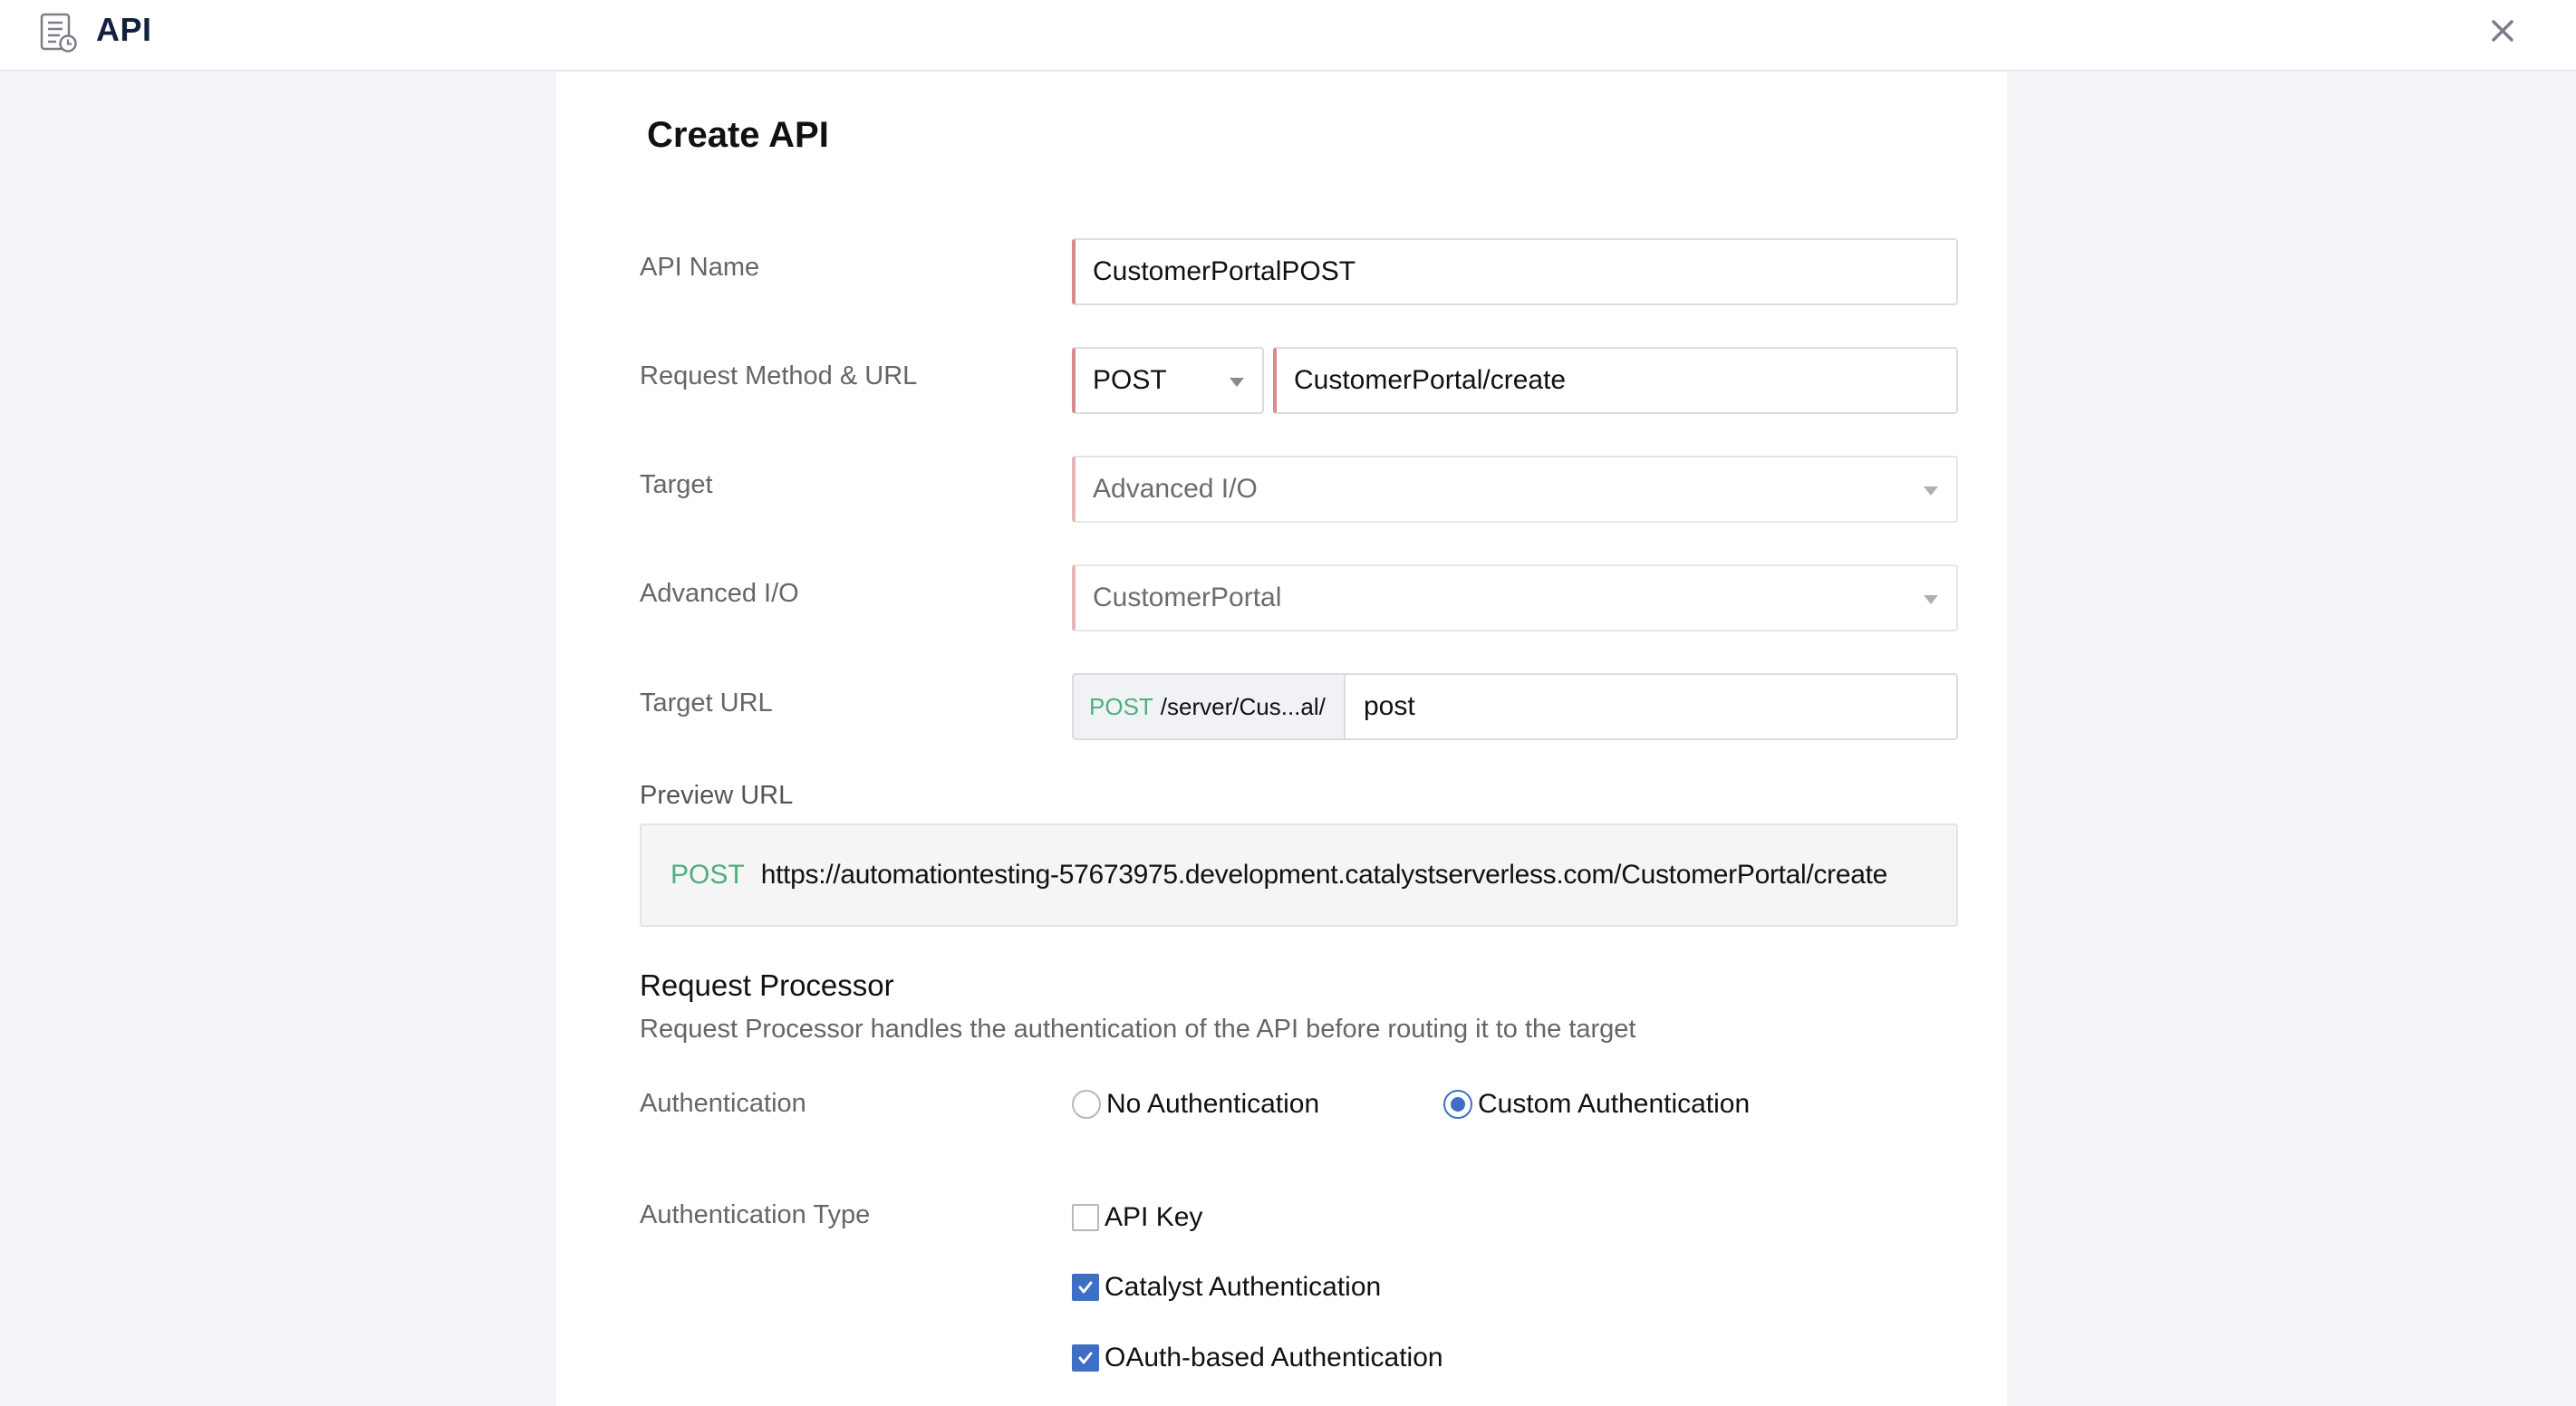 This screenshot has height=1406, width=2576. I want to click on request-method-value: POST, so click(1130, 380).